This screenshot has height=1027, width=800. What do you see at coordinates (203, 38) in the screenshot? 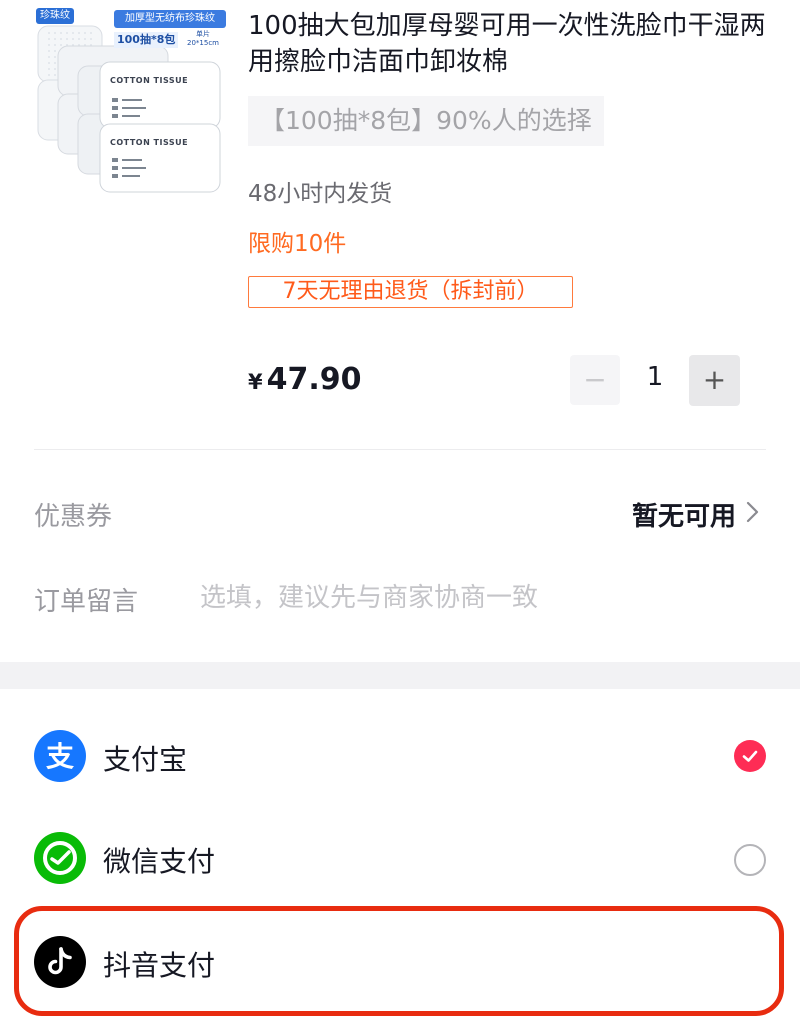
I see `image-size-label: 单片 20*15cm` at bounding box center [203, 38].